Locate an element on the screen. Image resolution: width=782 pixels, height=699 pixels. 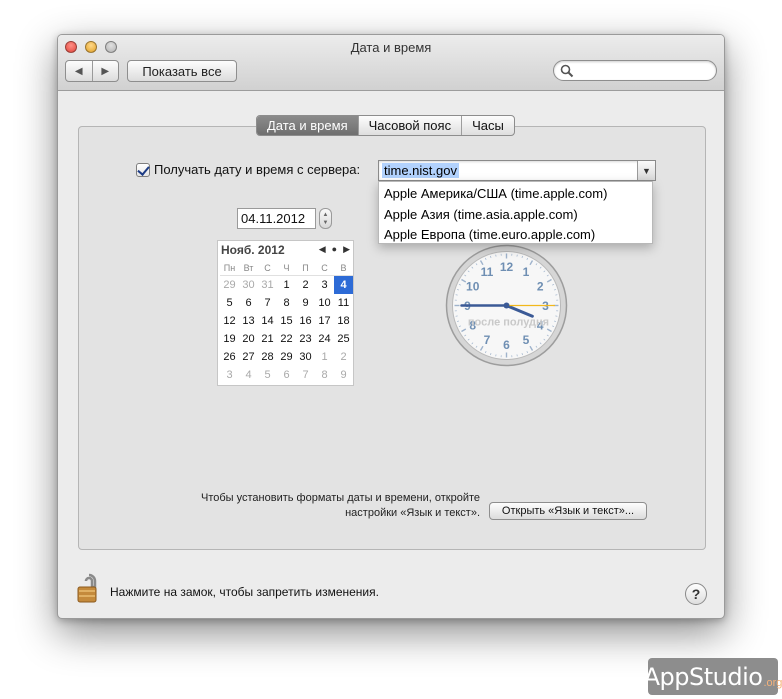
format-hint-line: настройки «Язык и текст». is located at coordinates (412, 513).